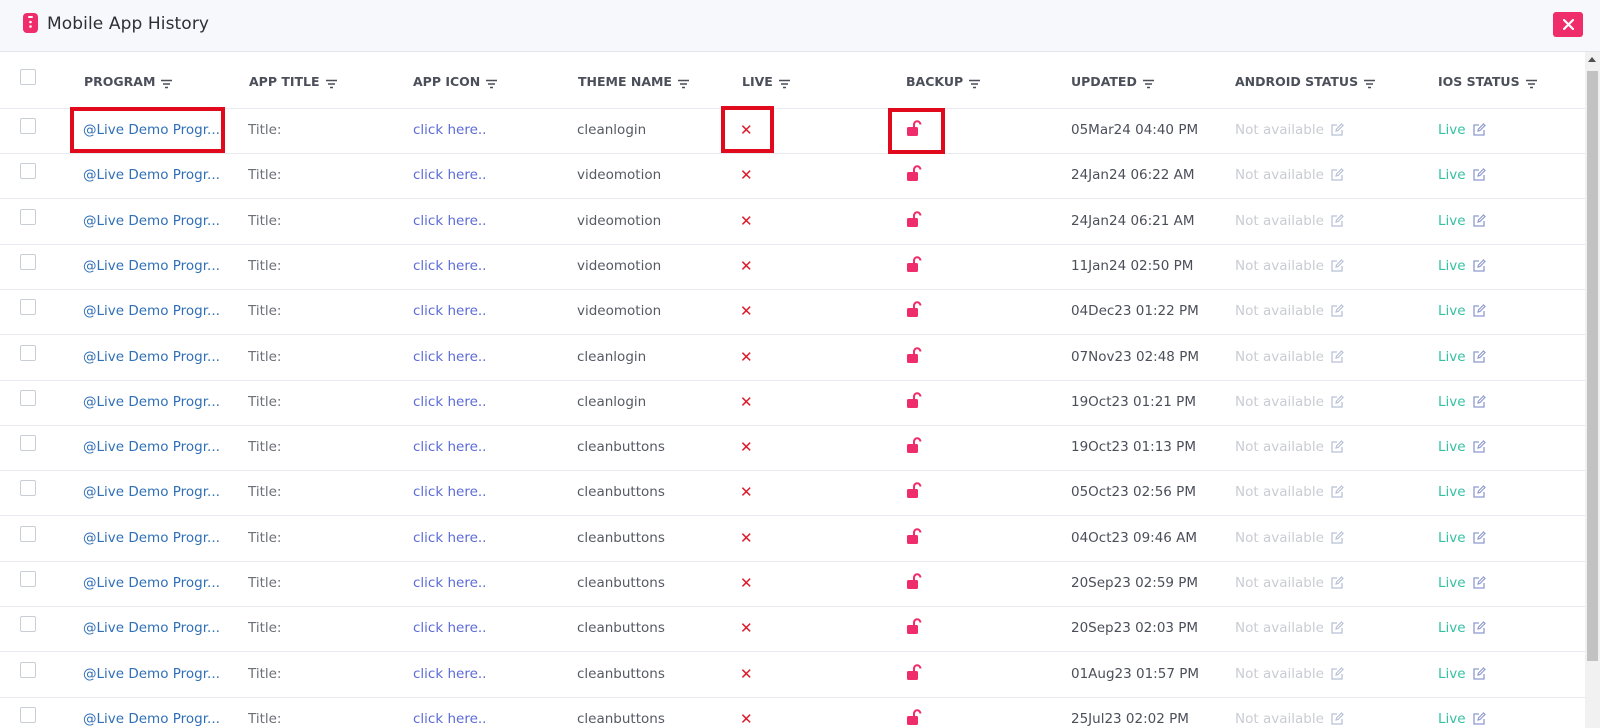  What do you see at coordinates (1305, 81) in the screenshot?
I see `column-header-android: ANDROID STATUS` at bounding box center [1305, 81].